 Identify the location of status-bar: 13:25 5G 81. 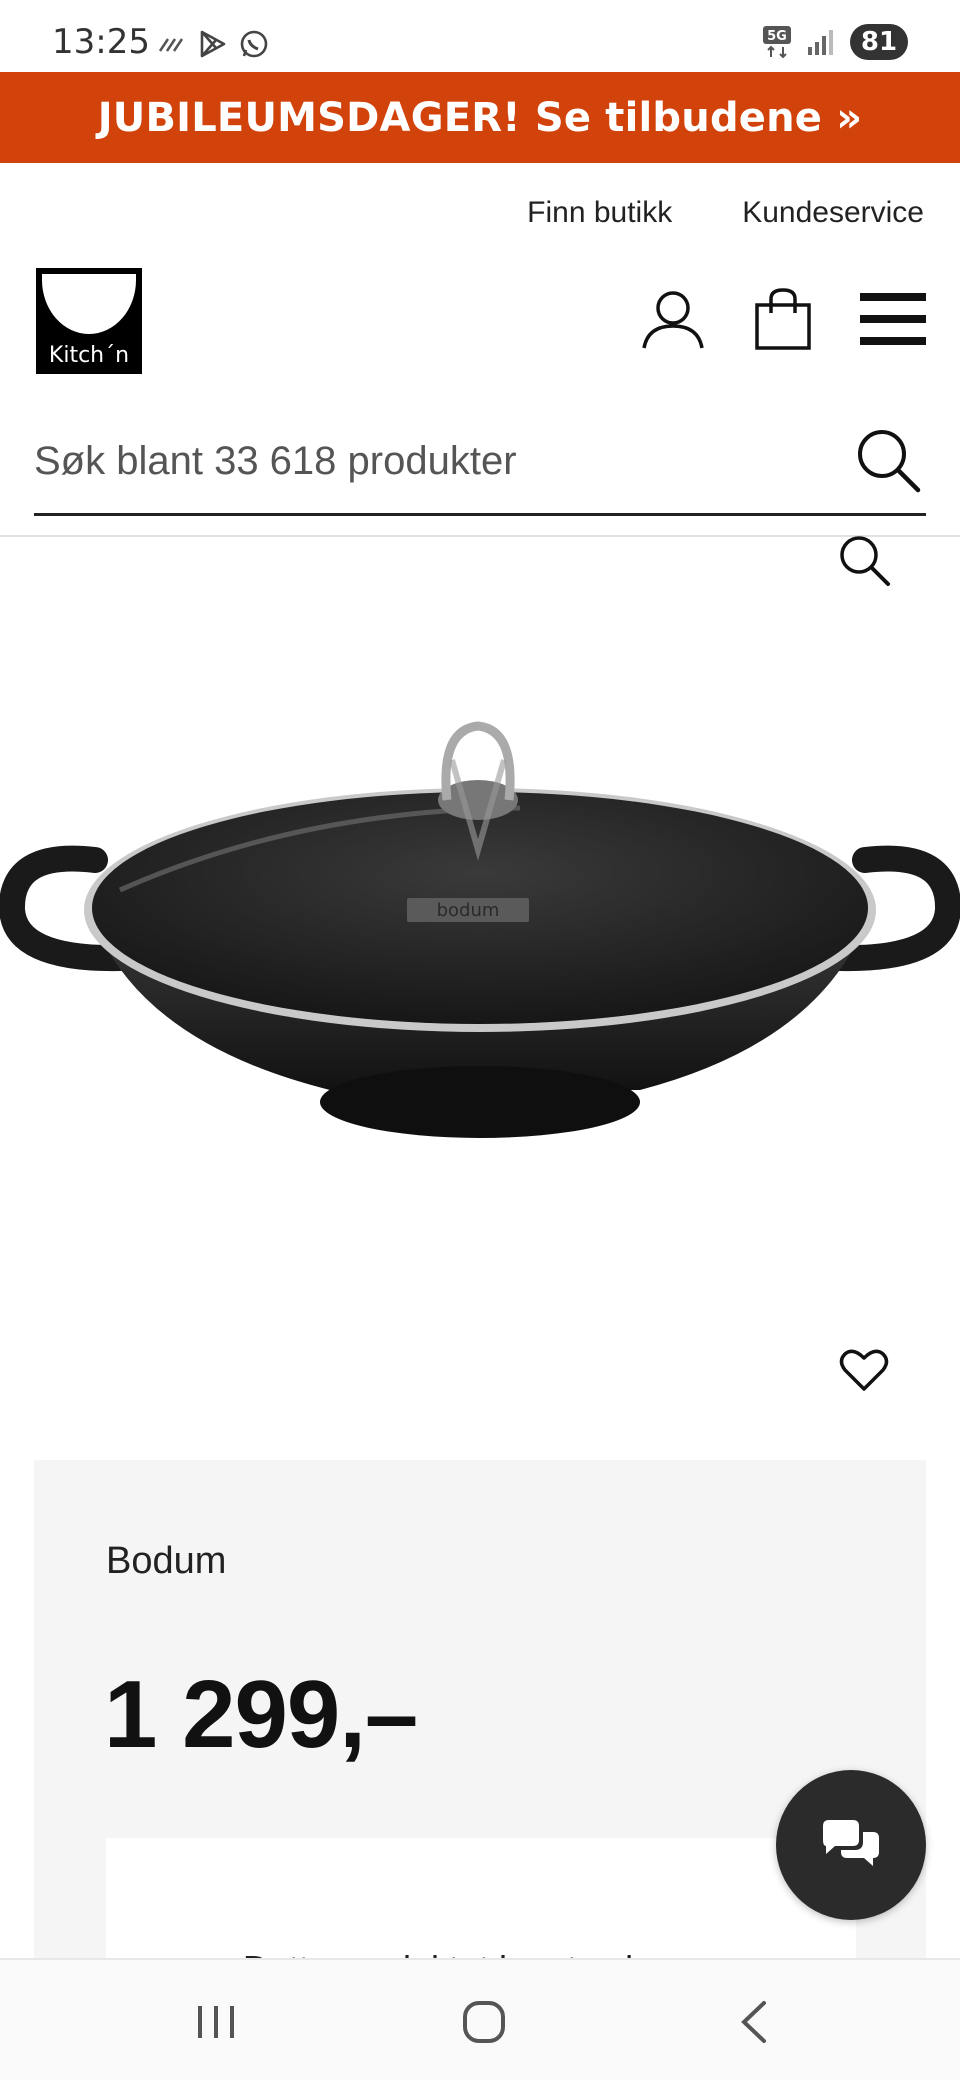
(480, 36).